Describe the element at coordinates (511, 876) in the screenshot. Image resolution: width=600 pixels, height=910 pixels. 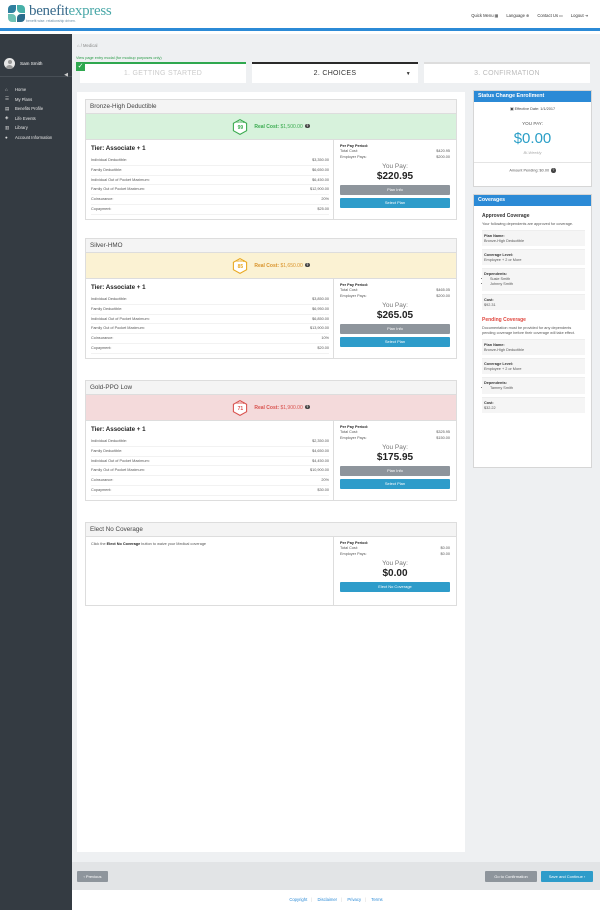
I see `go-to-confirmation-button: Go to Confirmation` at that location.